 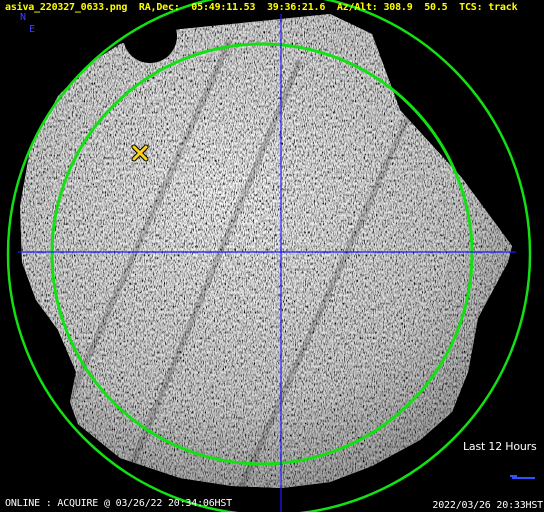 I want to click on compass-east: E, so click(x=32, y=29).